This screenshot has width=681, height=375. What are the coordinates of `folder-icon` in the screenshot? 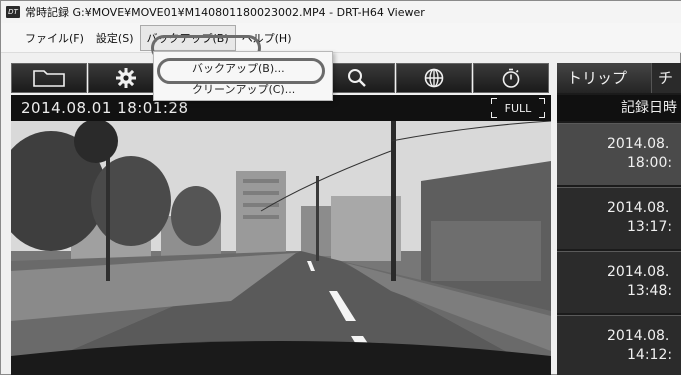 It's located at (49, 78).